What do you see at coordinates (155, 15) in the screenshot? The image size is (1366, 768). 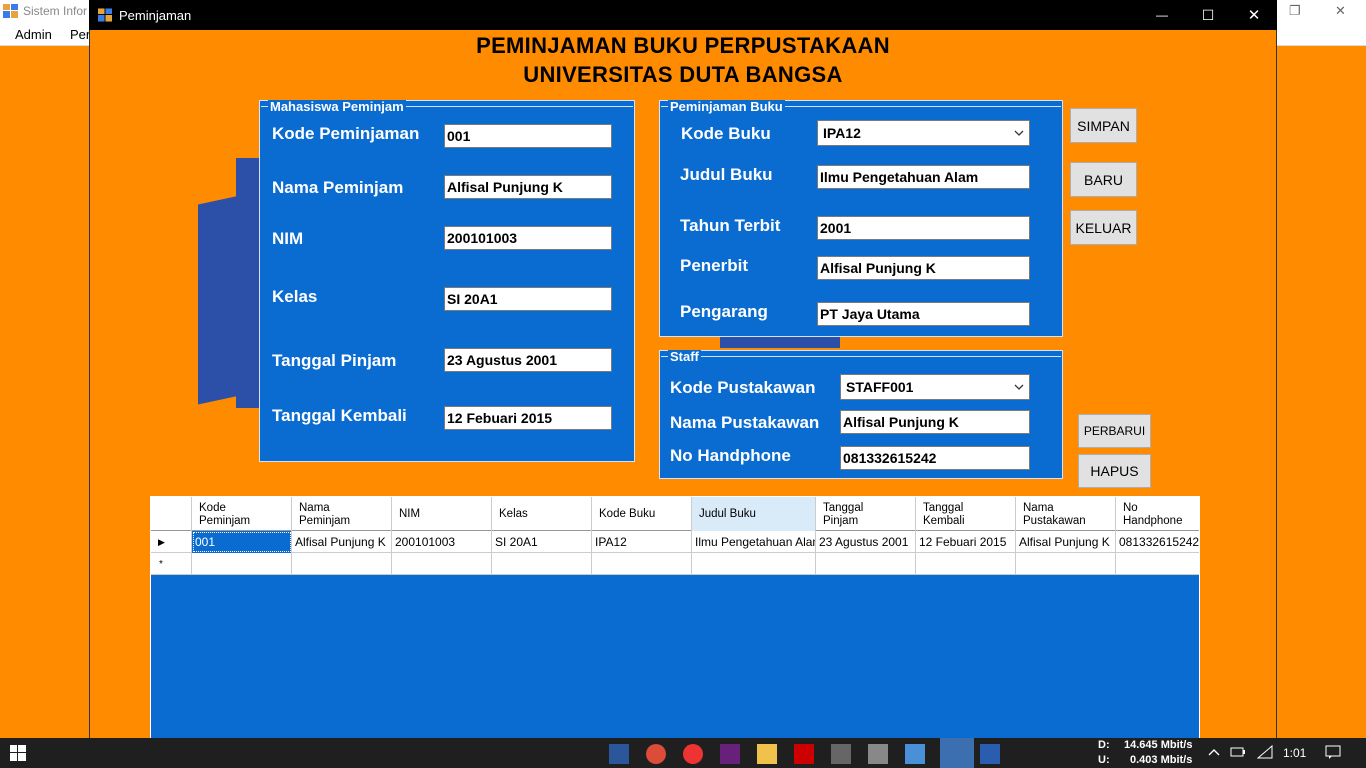 I see `dialog-title: Peminjaman` at bounding box center [155, 15].